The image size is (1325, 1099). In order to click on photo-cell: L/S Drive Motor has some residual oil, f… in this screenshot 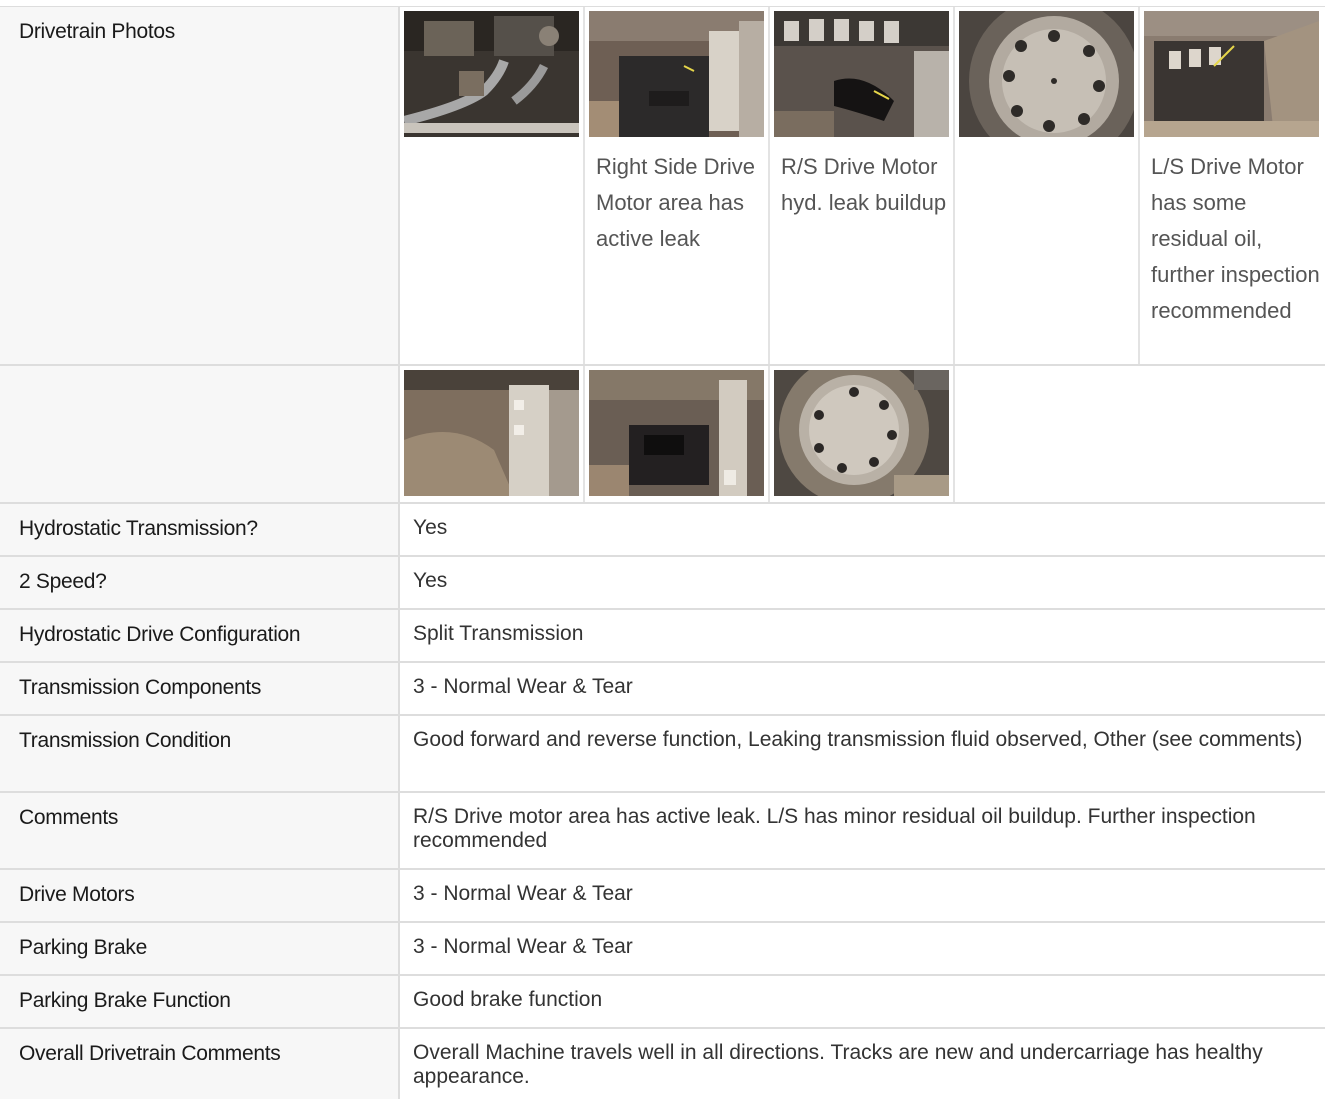, I will do `click(1232, 185)`.